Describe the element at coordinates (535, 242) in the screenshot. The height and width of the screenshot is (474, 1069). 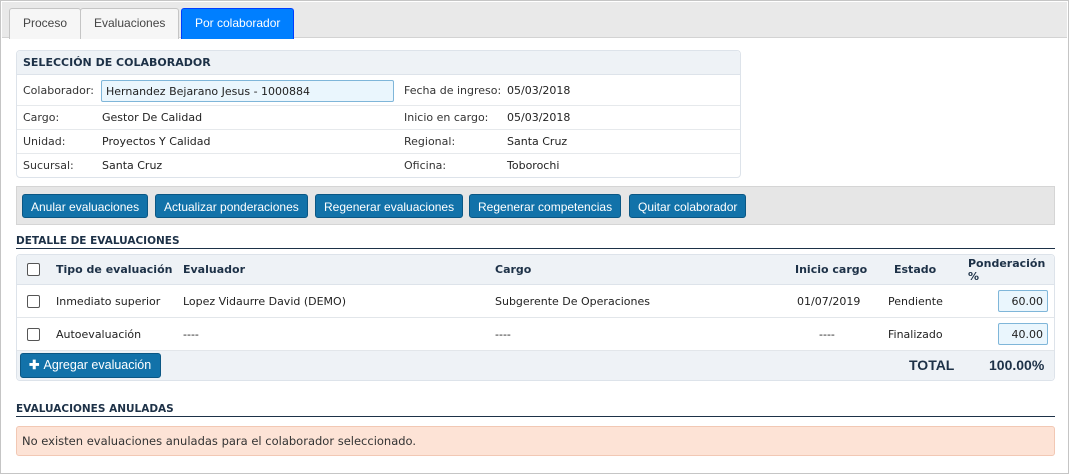
I see `detalle-section-title: DETALLE DE EVALUACIONES` at that location.